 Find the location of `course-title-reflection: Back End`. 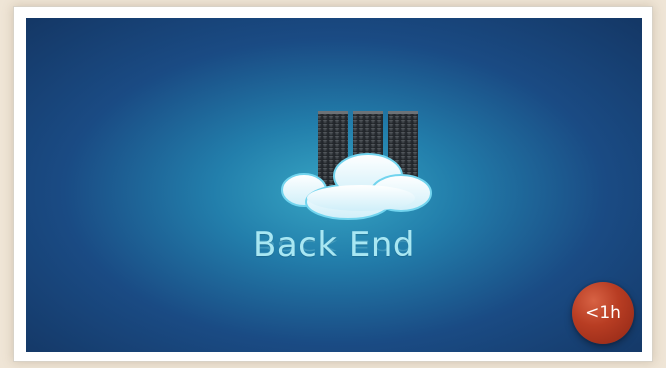

course-title-reflection: Back End is located at coordinates (334, 246).